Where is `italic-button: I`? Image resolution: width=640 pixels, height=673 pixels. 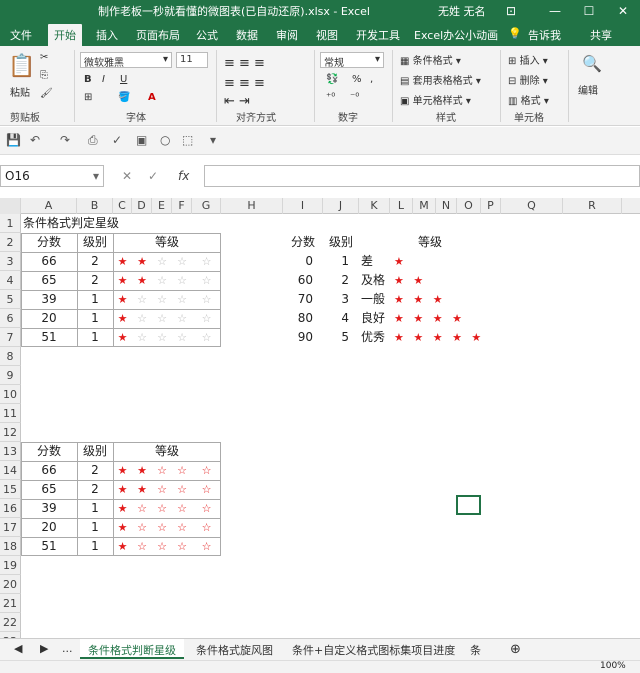
italic-button: I is located at coordinates (103, 79).